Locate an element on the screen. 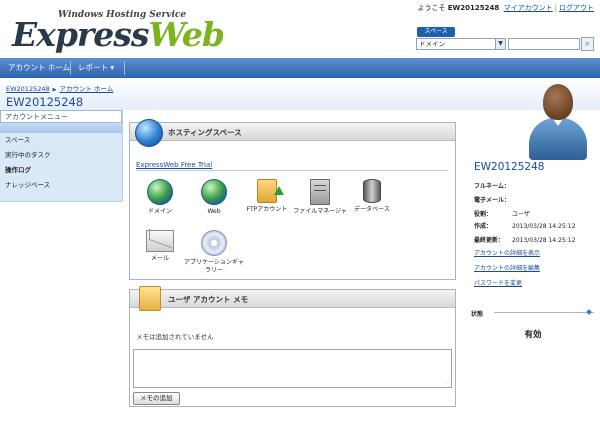  breadcrumb-account: EW20125248 is located at coordinates (28, 89).